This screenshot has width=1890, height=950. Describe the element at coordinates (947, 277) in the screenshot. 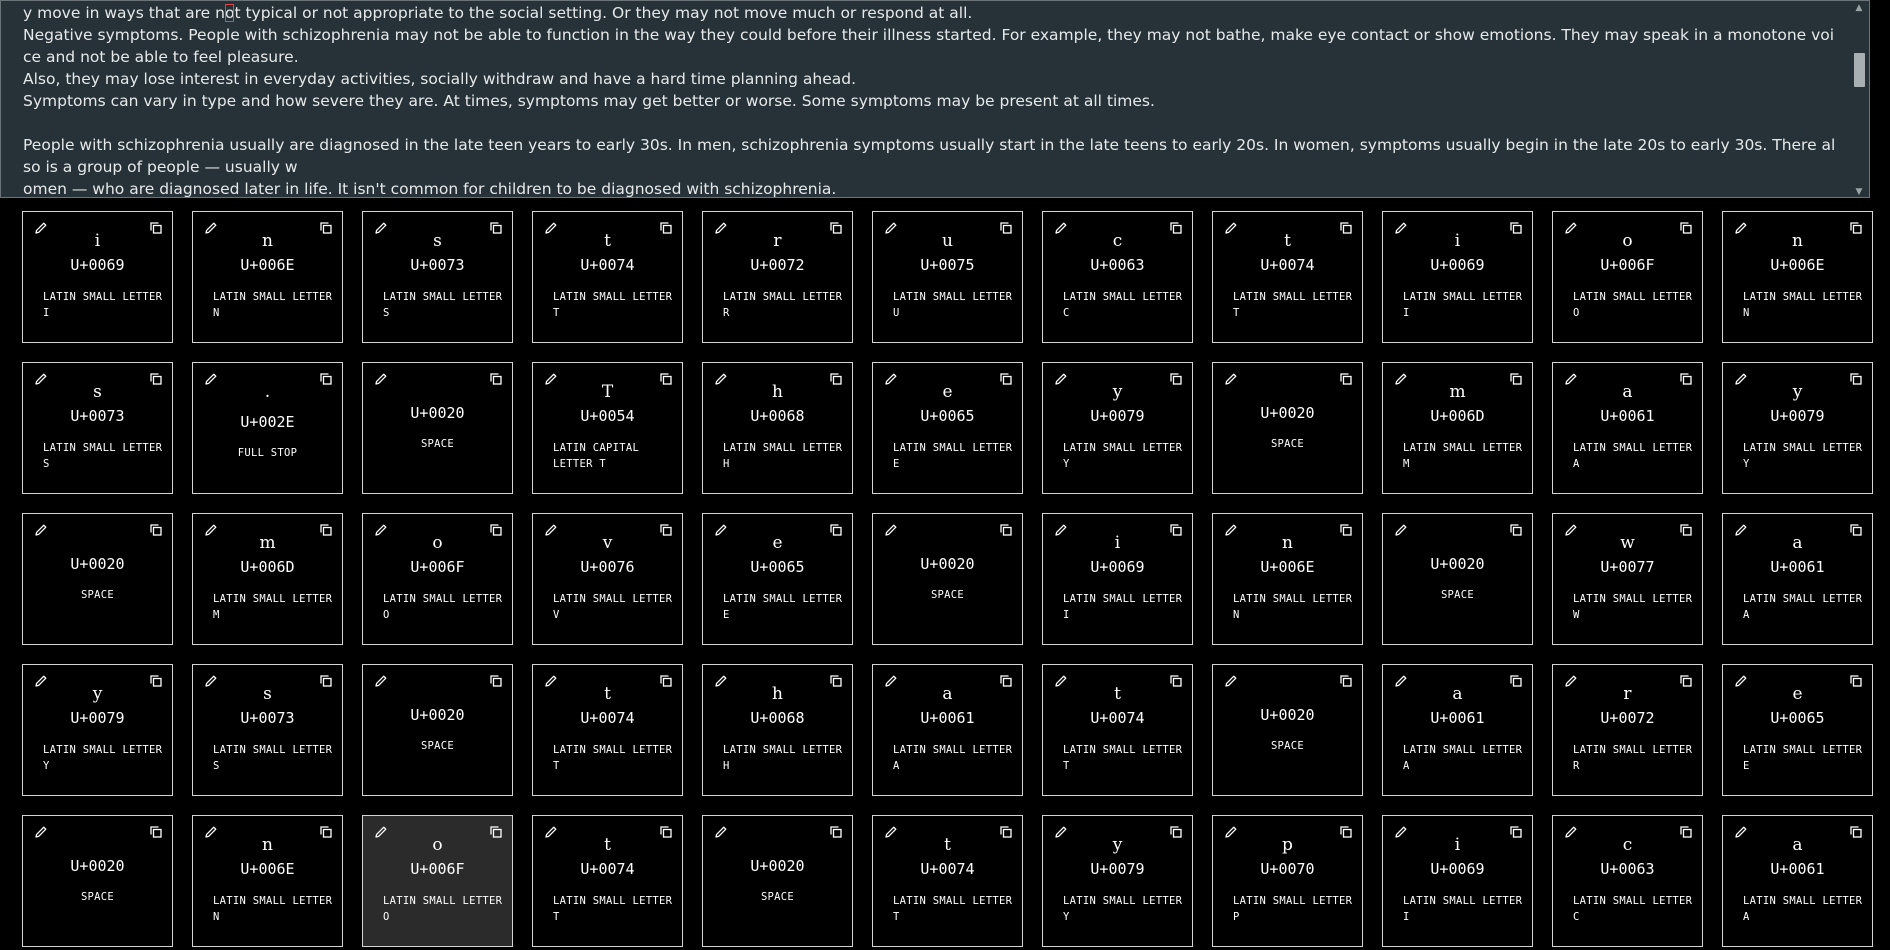

I see `character-card: u U+0075 LATIN SMALL LETTER U` at that location.